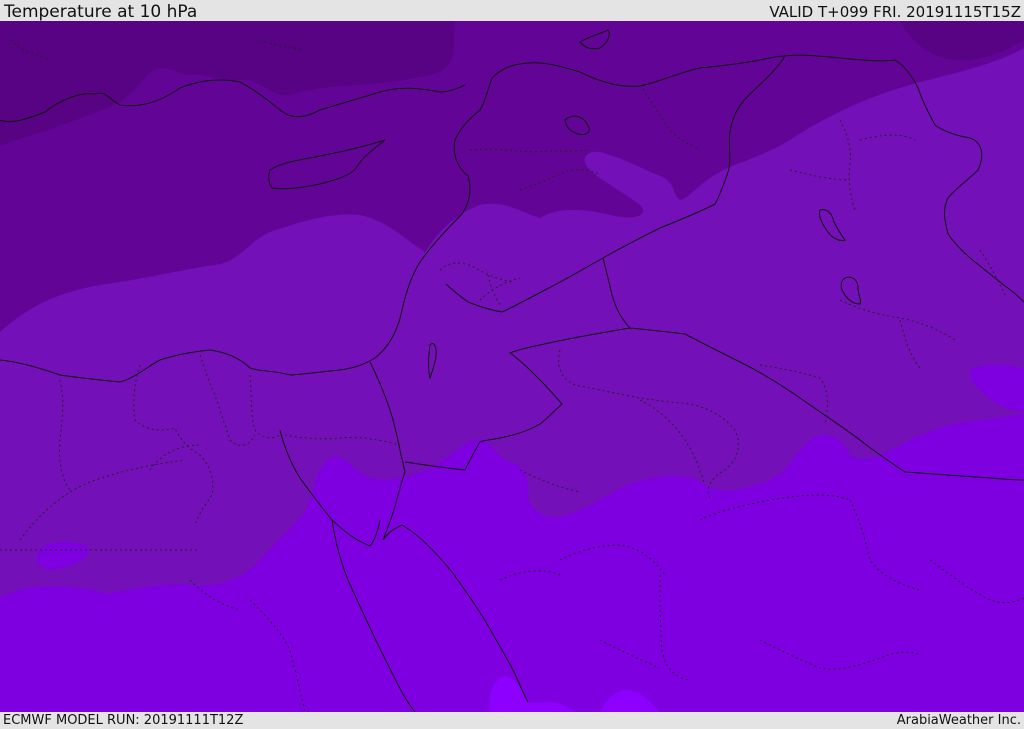  What do you see at coordinates (123, 720) in the screenshot?
I see `model-run-label: ECMWF MODEL RUN: 20191111T12Z` at bounding box center [123, 720].